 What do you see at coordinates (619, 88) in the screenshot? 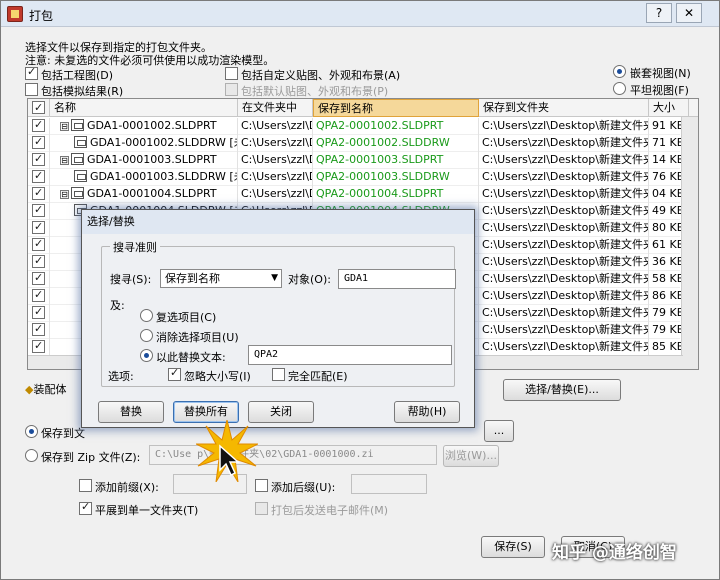
I see `flat-view-radio` at bounding box center [619, 88].